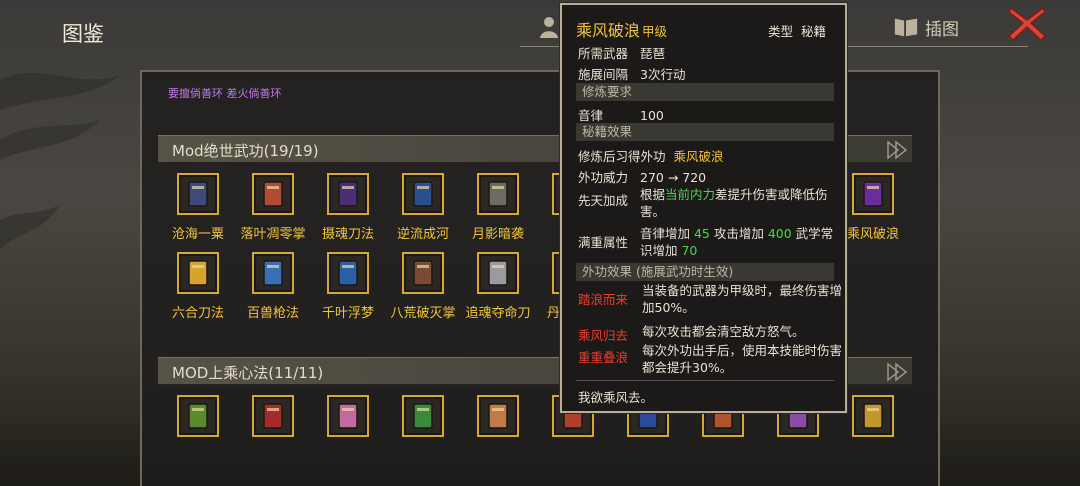 The height and width of the screenshot is (486, 1080). Describe the element at coordinates (701, 233) in the screenshot. I see `full-b: 45` at that location.